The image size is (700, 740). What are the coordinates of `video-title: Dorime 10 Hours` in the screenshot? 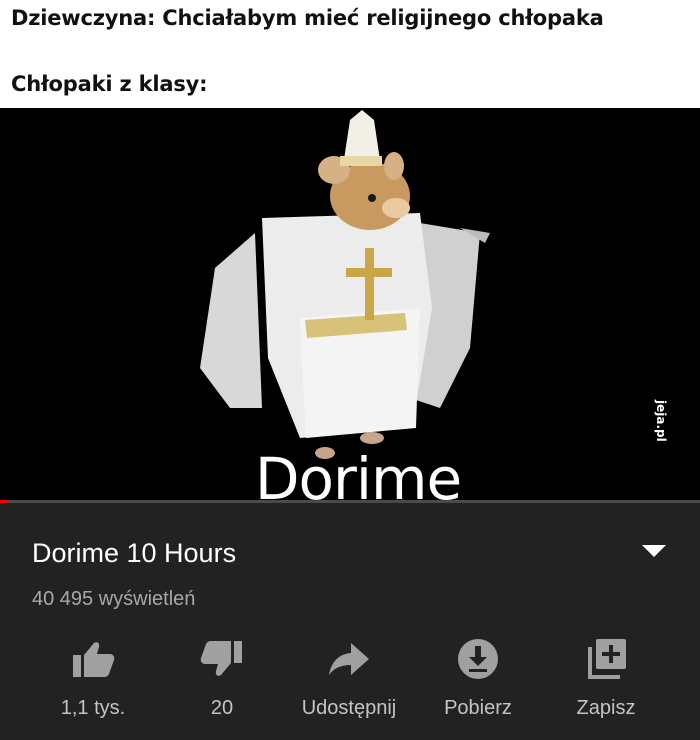 It's located at (134, 553).